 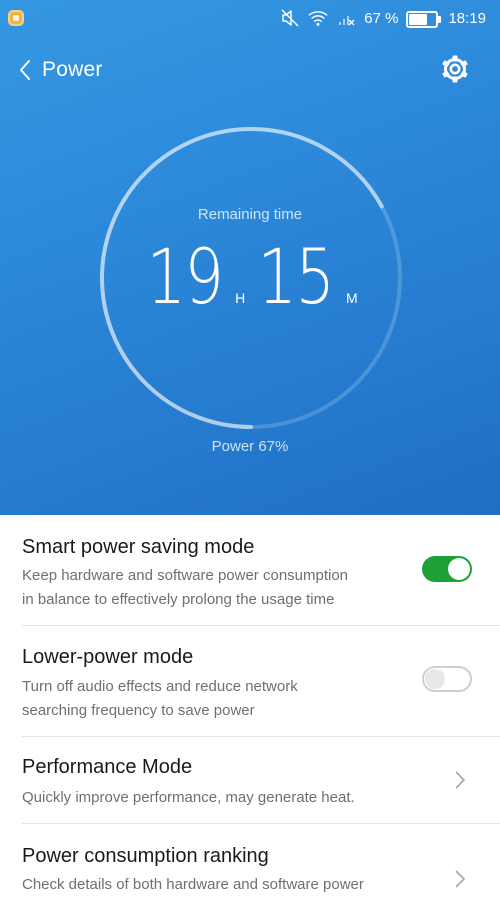 I want to click on page-title: Power, so click(x=72, y=69).